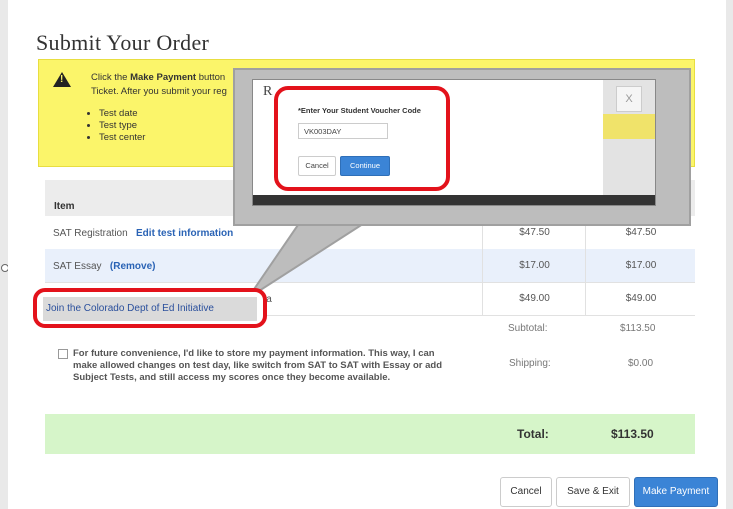 The height and width of the screenshot is (509, 733). I want to click on total-value: $113.50, so click(632, 434).